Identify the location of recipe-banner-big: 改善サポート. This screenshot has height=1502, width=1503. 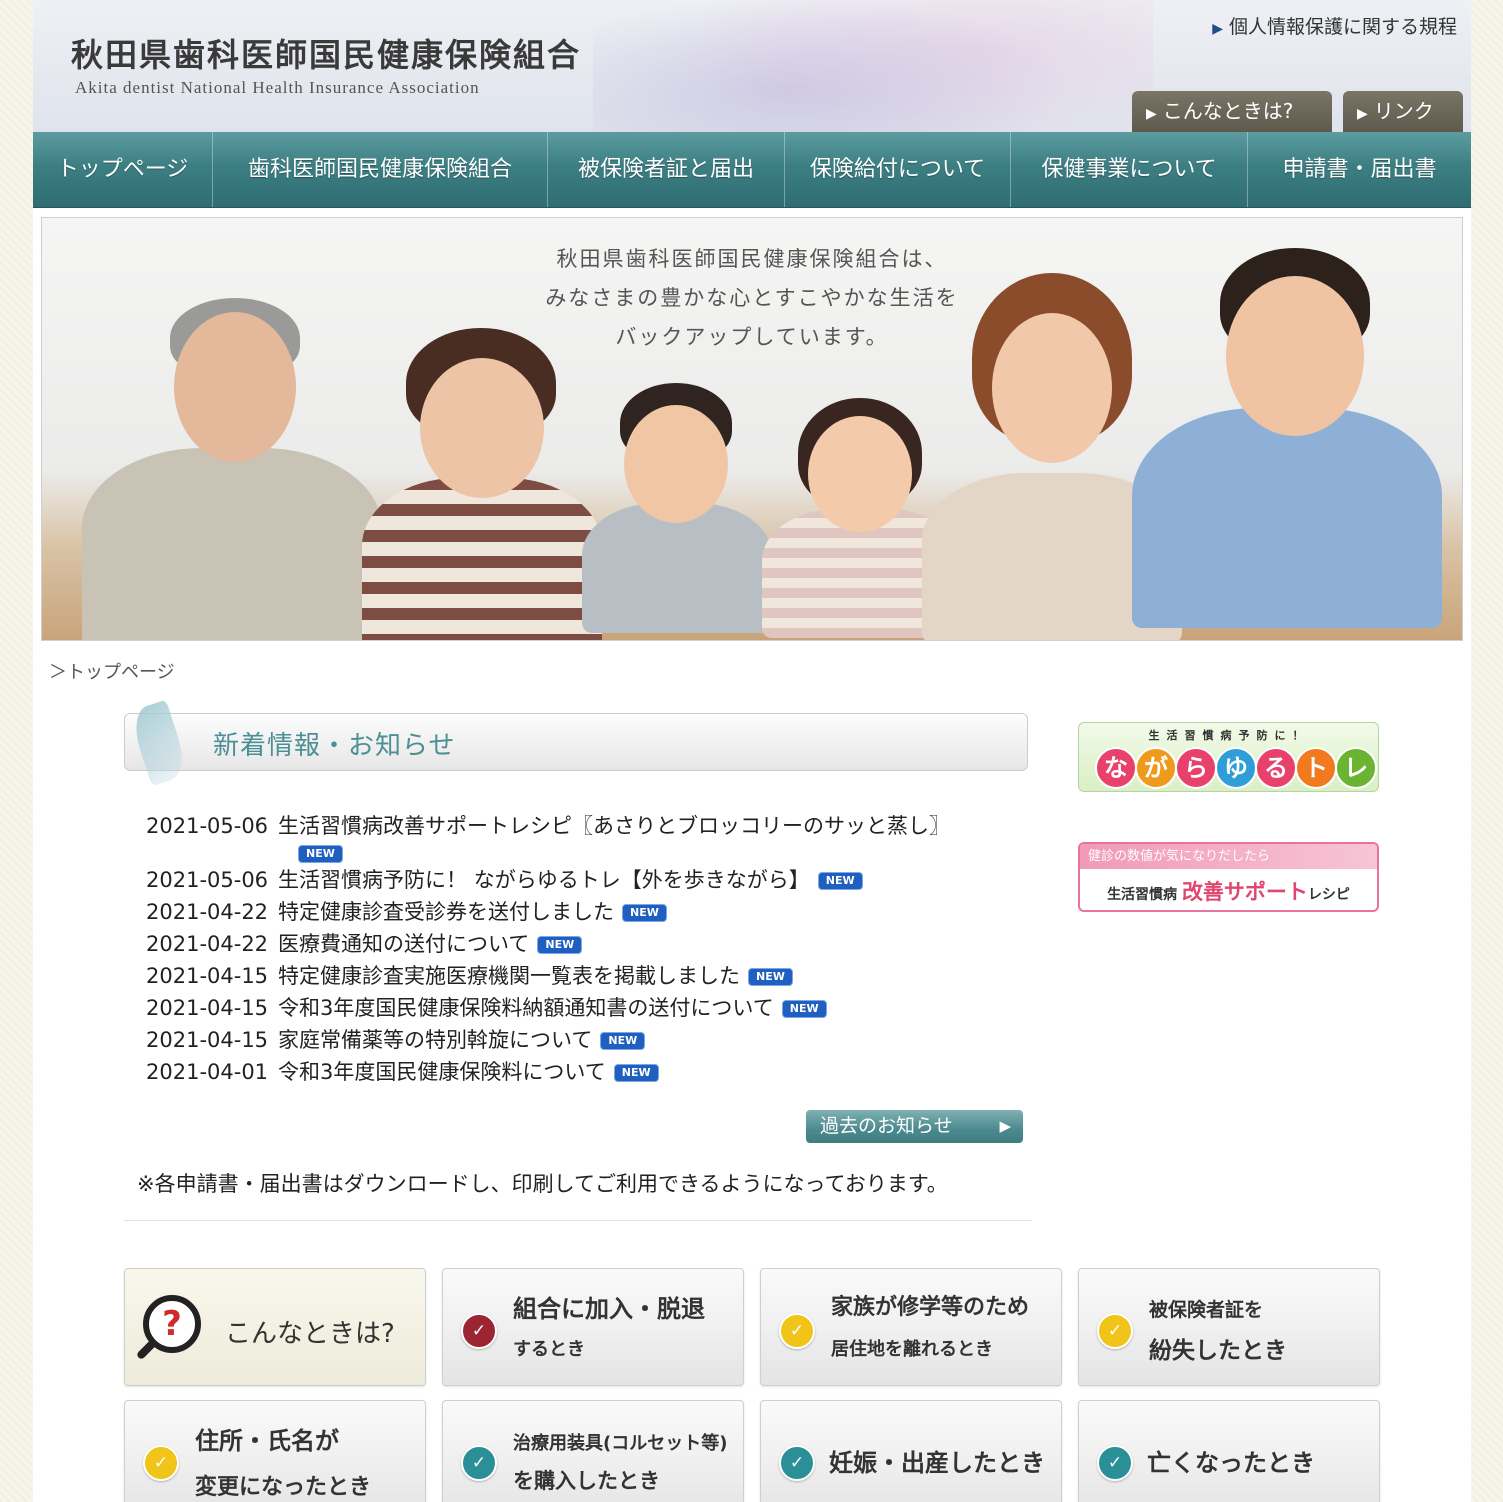
(1244, 891).